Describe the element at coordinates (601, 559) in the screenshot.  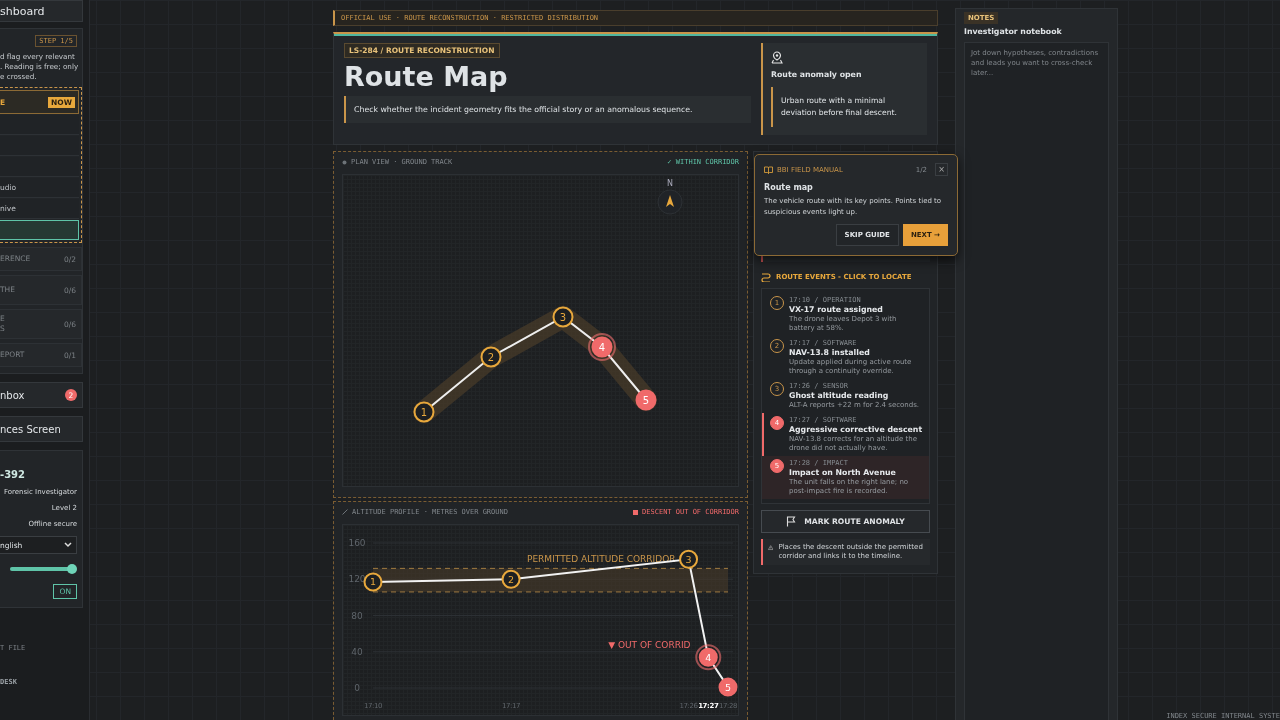
I see `corridor-label: PERMITTED ALTITUDE CORRIDOR` at that location.